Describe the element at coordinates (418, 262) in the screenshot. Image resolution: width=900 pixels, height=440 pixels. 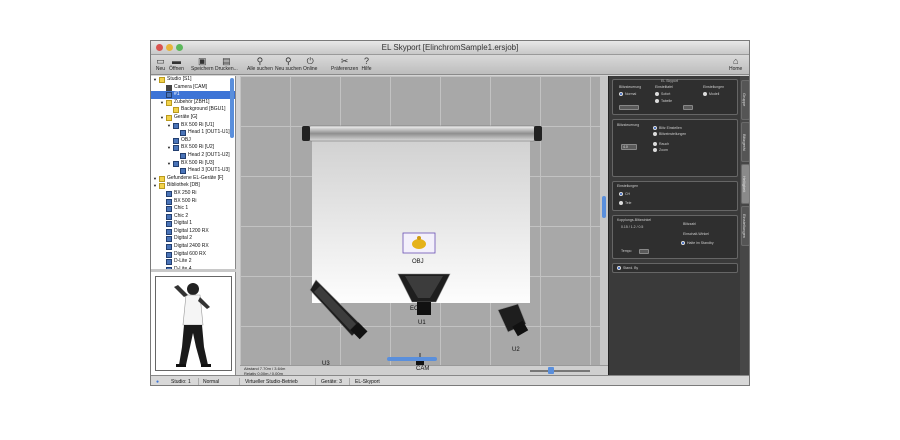
I see `label-obj: OBJ` at that location.